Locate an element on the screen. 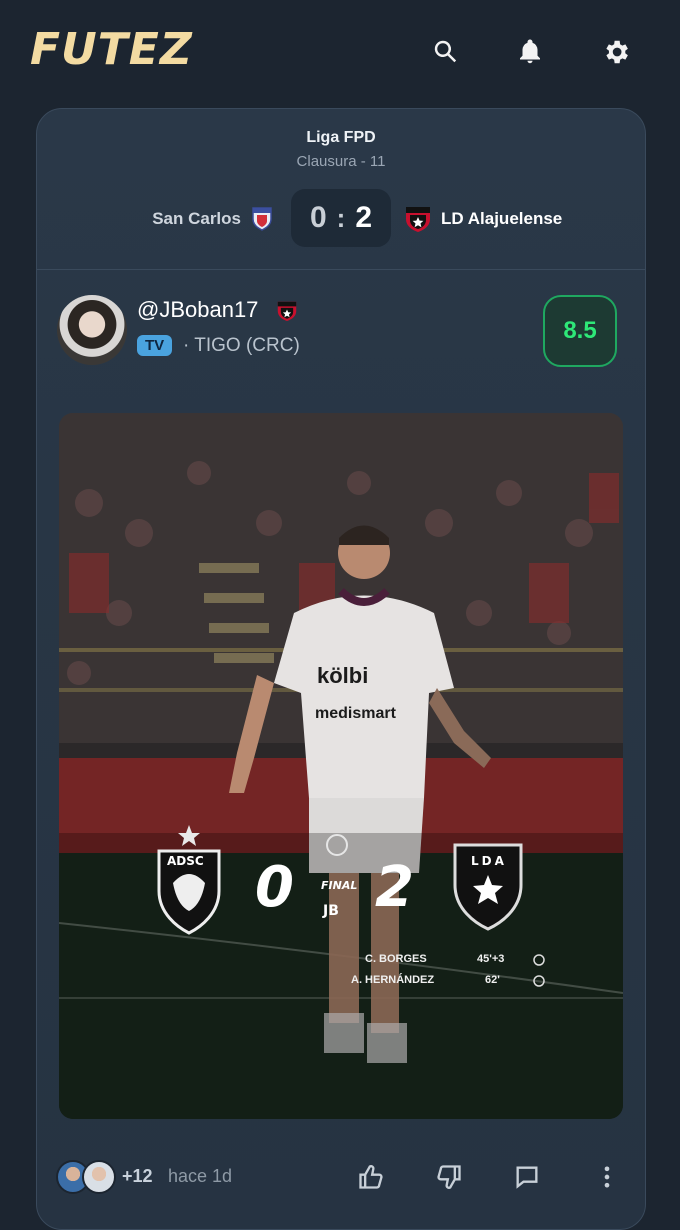  scorer-name: A. HERNÁNDEZ is located at coordinates (393, 980).